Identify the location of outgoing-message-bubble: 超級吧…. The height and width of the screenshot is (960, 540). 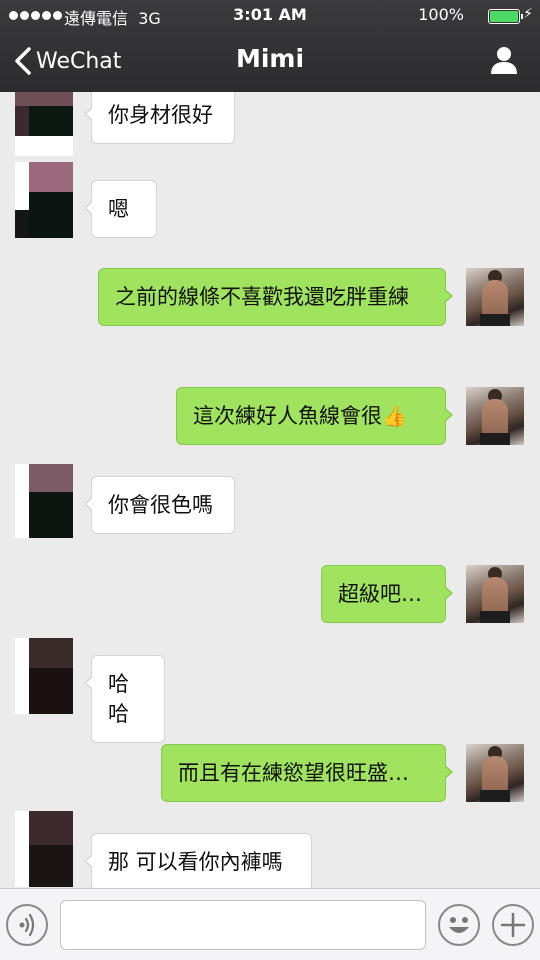
(387, 594).